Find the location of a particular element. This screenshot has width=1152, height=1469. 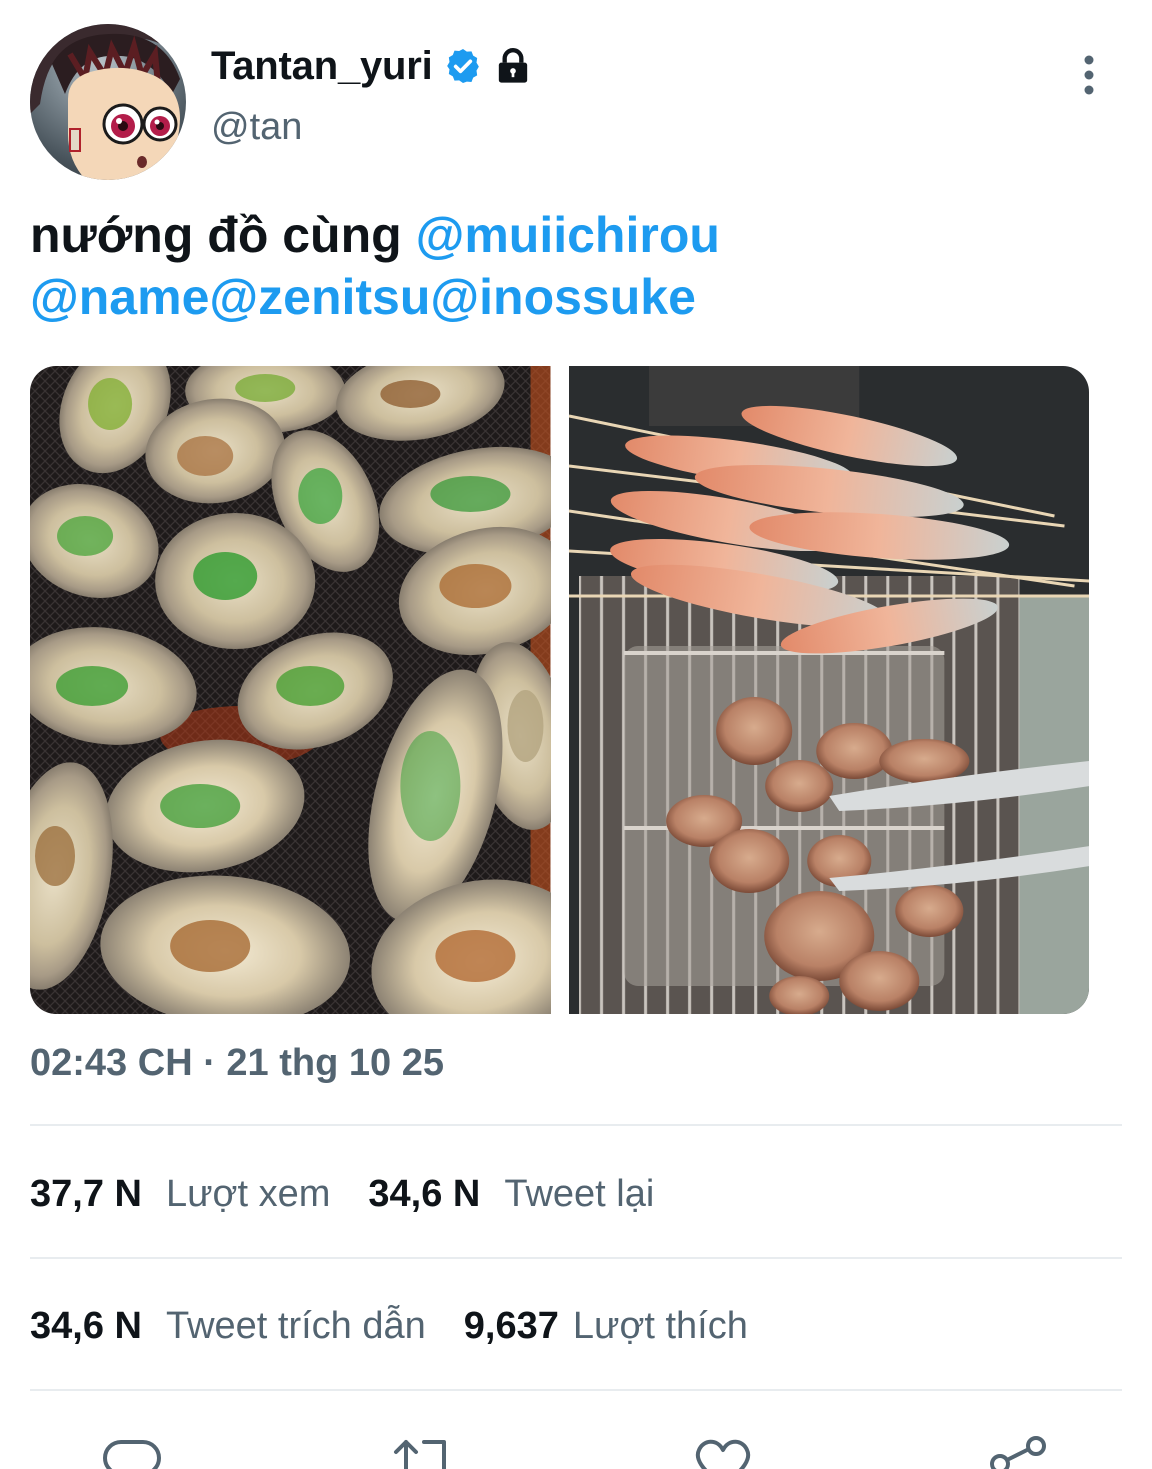

author-name-row: Tantan_yuri is located at coordinates (372, 66).